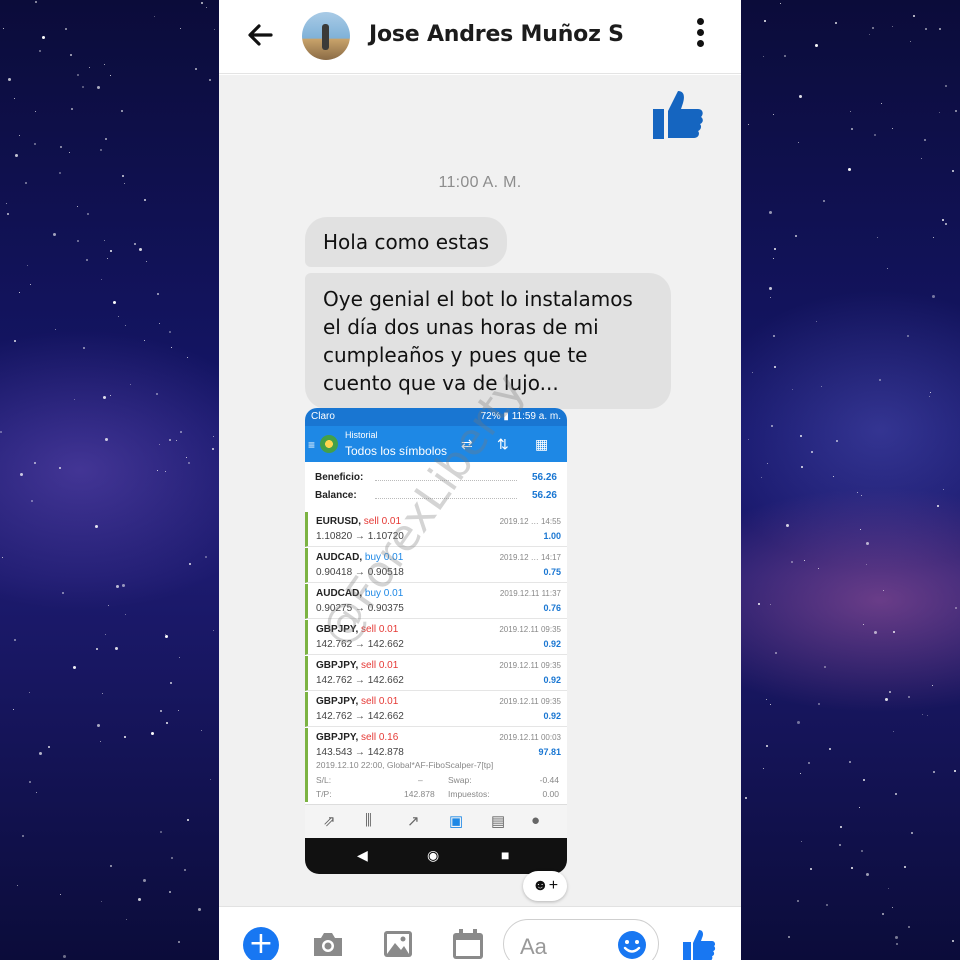 The height and width of the screenshot is (960, 960). What do you see at coordinates (419, 794) in the screenshot?
I see `tp-value: 142.878` at bounding box center [419, 794].